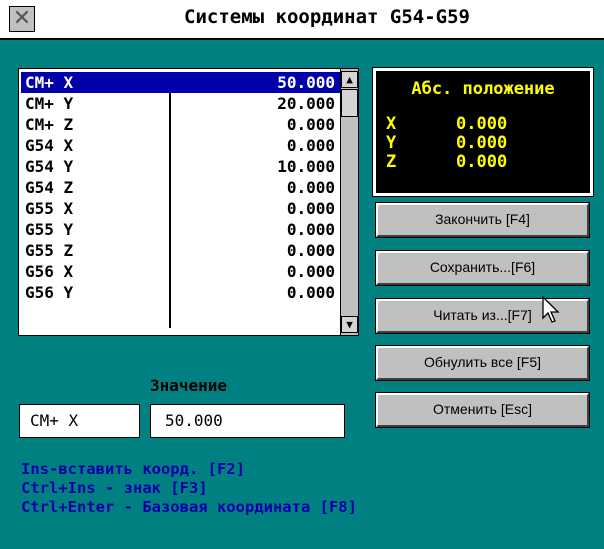  I want to click on abs-axis-label: Z, so click(391, 162).